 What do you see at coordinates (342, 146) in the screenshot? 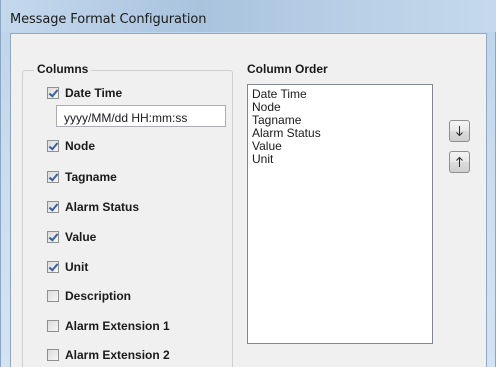
I see `list-item: Value` at bounding box center [342, 146].